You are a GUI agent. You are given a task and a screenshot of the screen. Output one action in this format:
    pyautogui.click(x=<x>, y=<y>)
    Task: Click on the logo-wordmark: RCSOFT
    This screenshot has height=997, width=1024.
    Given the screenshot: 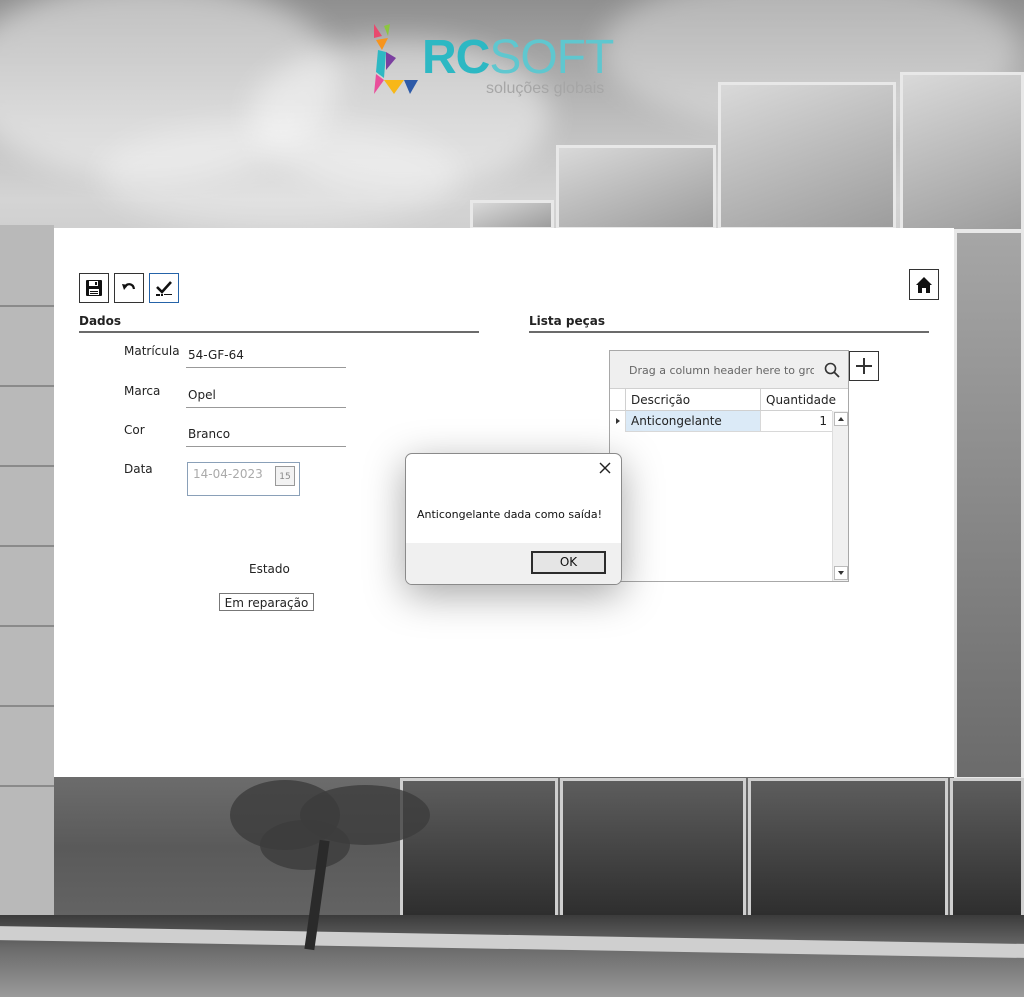 What is the action you would take?
    pyautogui.click(x=518, y=57)
    